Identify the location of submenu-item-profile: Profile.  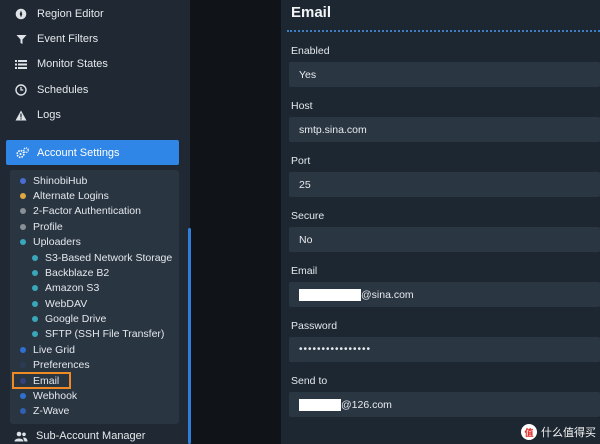
(41, 227).